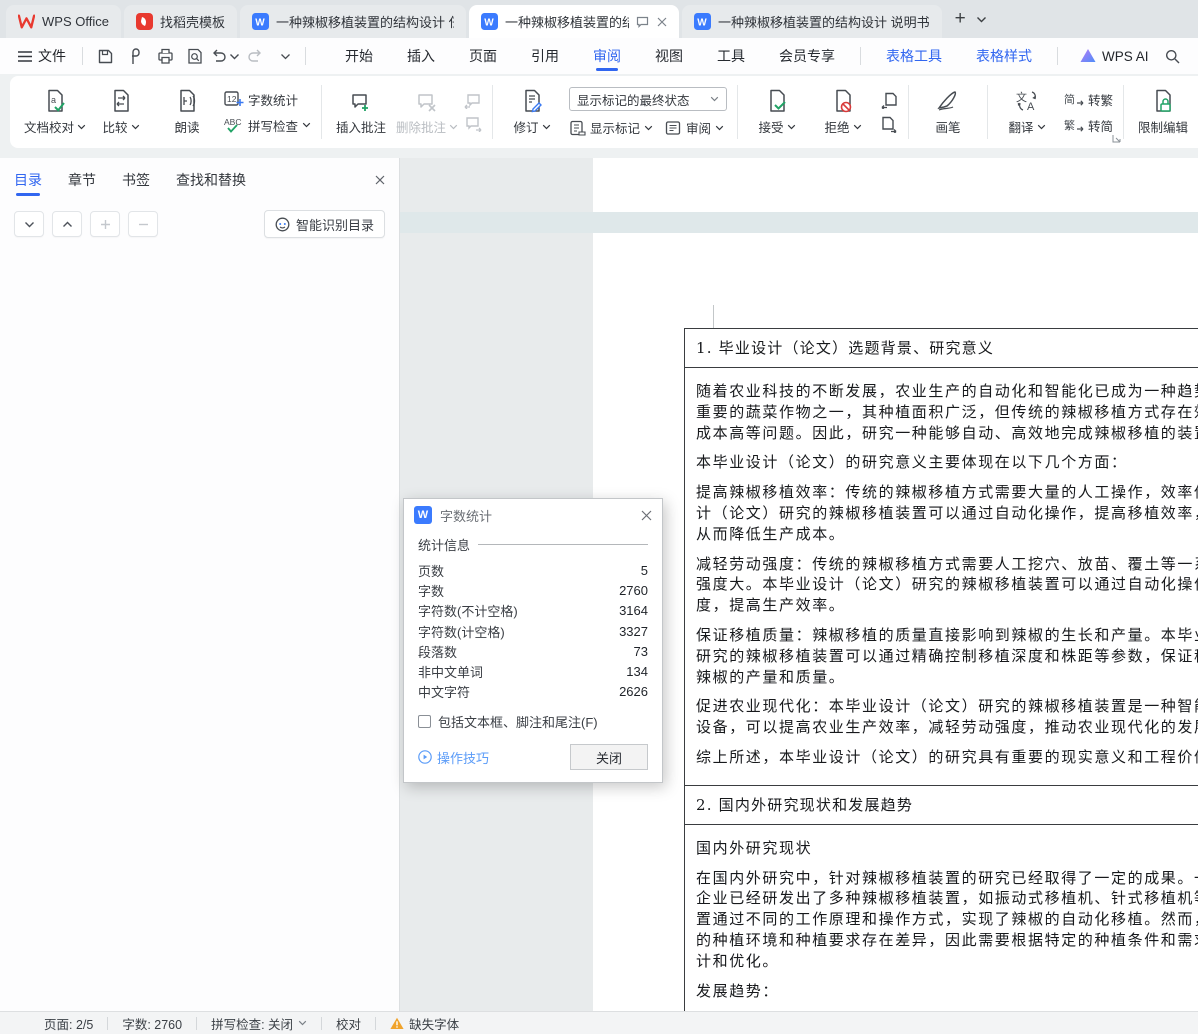  What do you see at coordinates (136, 180) in the screenshot?
I see `sidebar-tab-书签: 书签` at bounding box center [136, 180].